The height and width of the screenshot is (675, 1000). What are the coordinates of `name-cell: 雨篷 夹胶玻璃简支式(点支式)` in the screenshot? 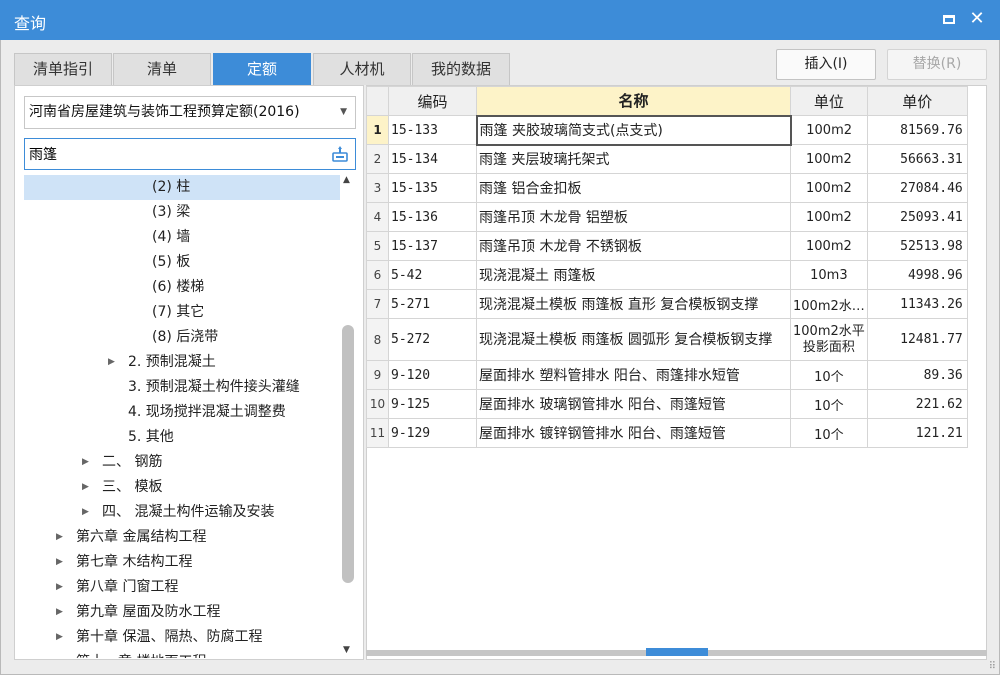 It's located at (633, 130).